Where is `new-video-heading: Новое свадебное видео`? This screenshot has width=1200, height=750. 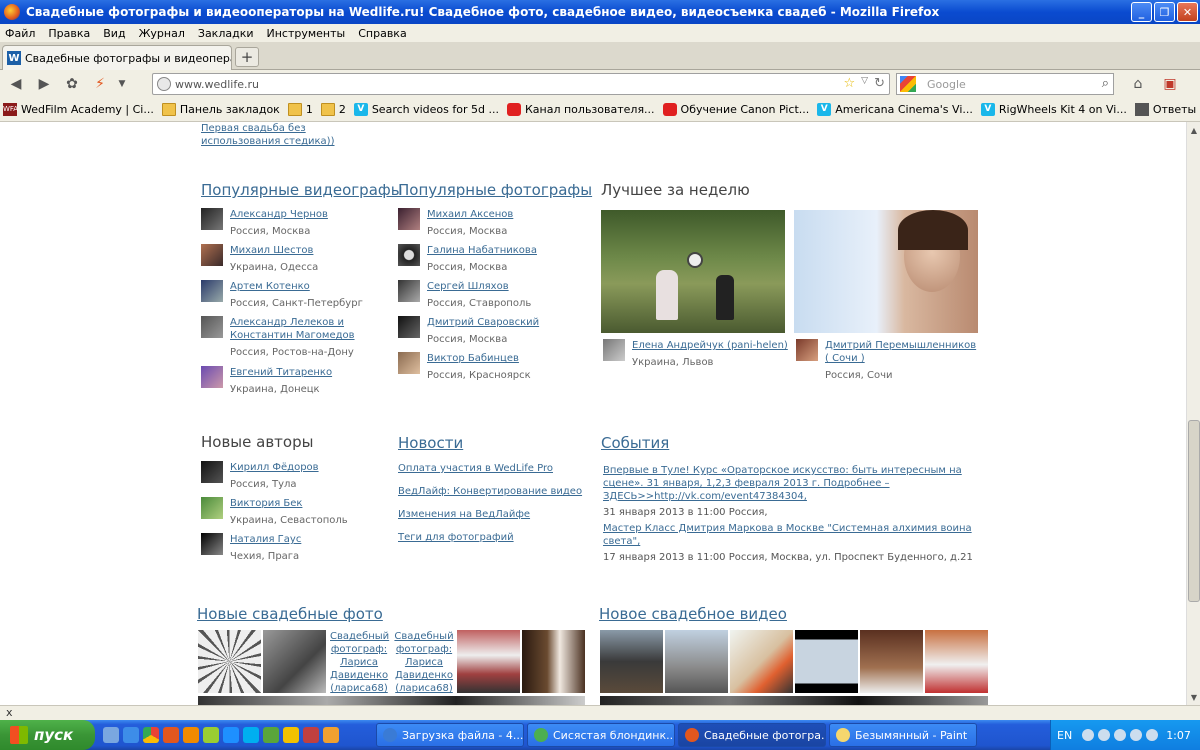
new-video-heading: Новое свадебное видео is located at coordinates (693, 614).